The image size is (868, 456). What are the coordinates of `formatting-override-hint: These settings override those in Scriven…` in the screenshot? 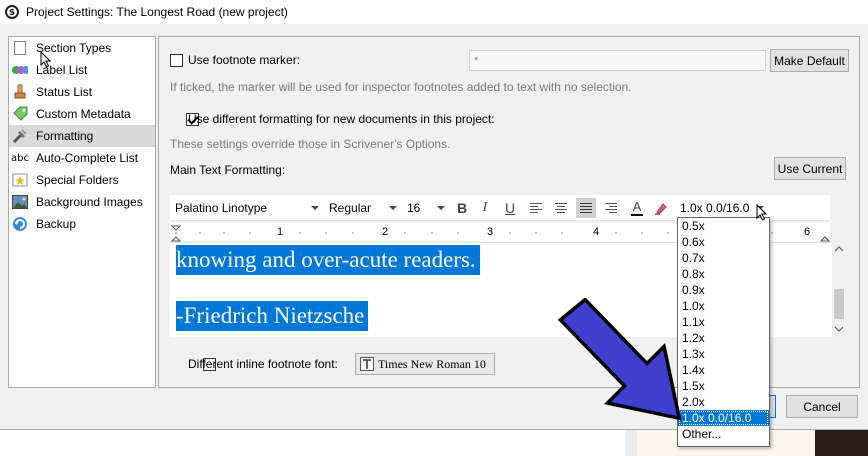 It's located at (310, 144).